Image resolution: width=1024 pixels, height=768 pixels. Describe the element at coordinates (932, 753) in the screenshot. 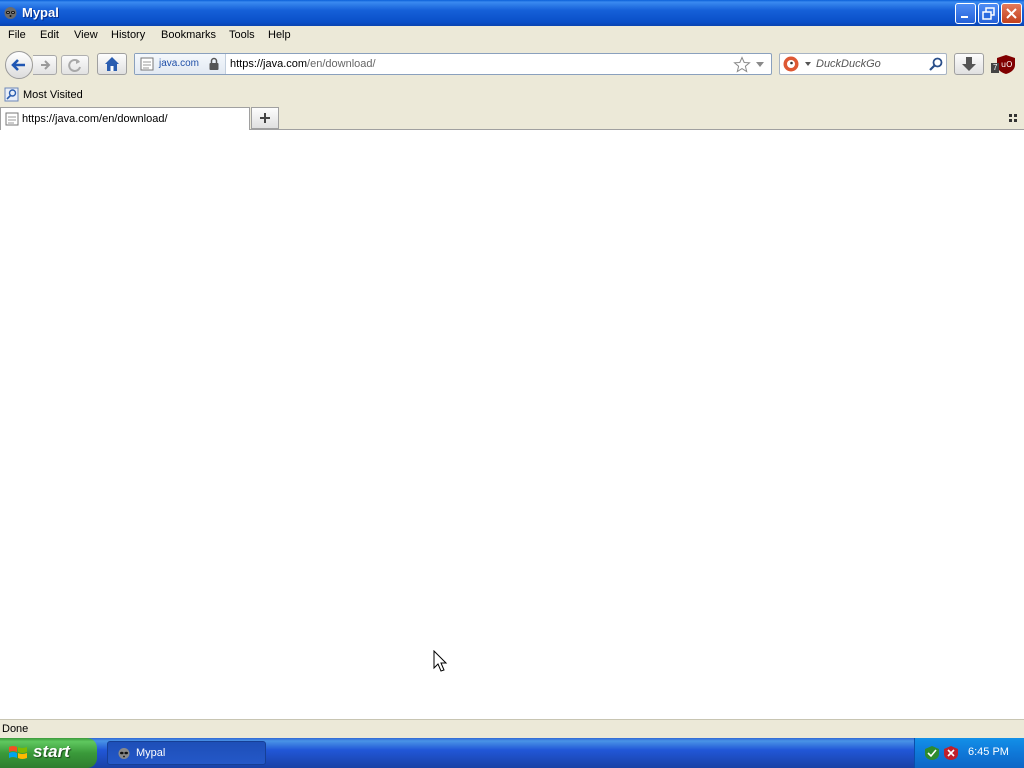

I see `network-shield-icon` at that location.